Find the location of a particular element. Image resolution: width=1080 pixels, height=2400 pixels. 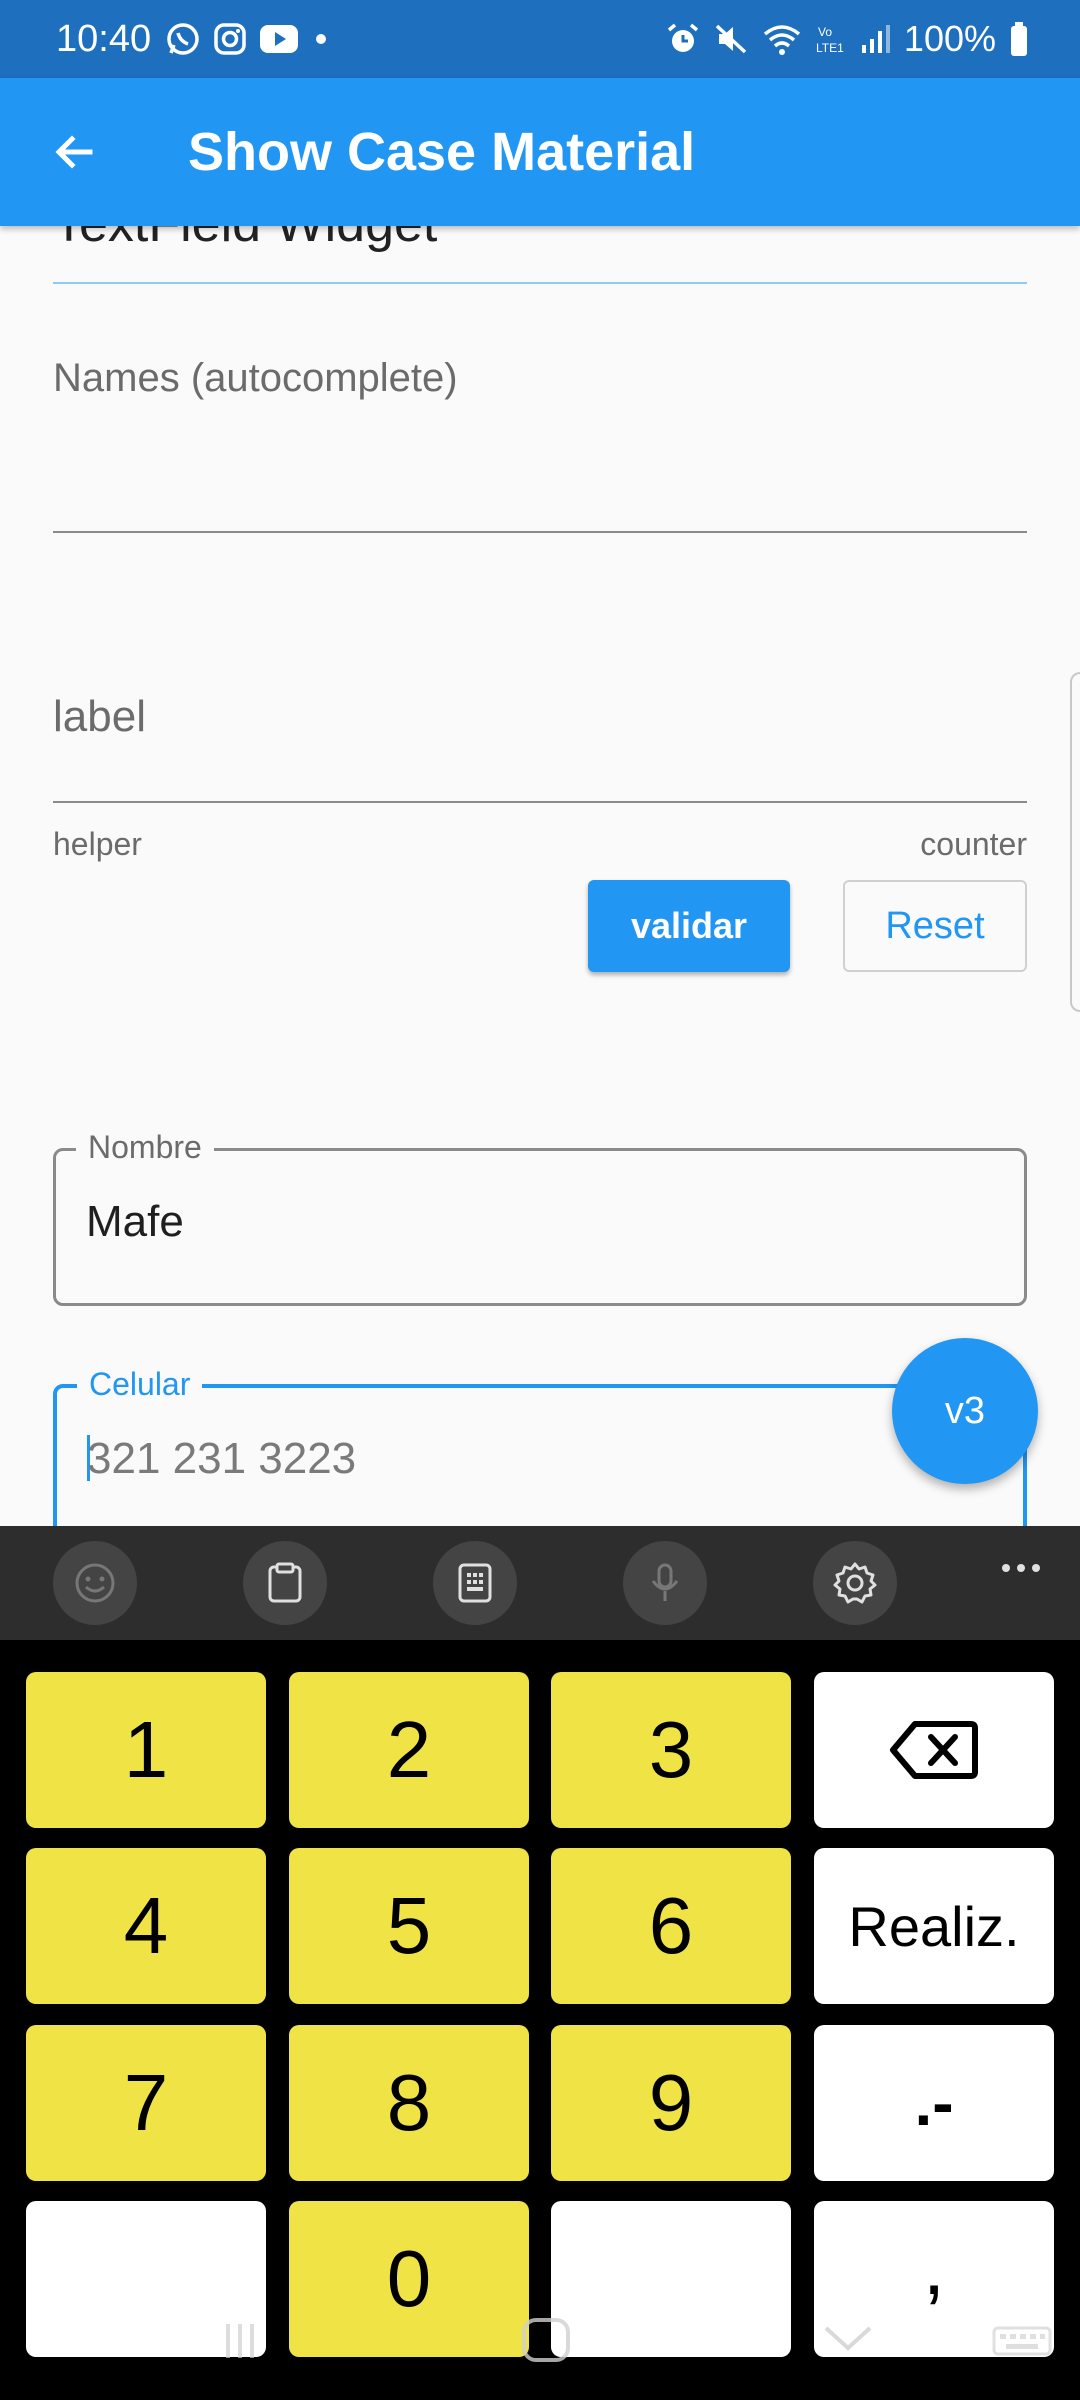

celular-field-label: Celular is located at coordinates (140, 1384).